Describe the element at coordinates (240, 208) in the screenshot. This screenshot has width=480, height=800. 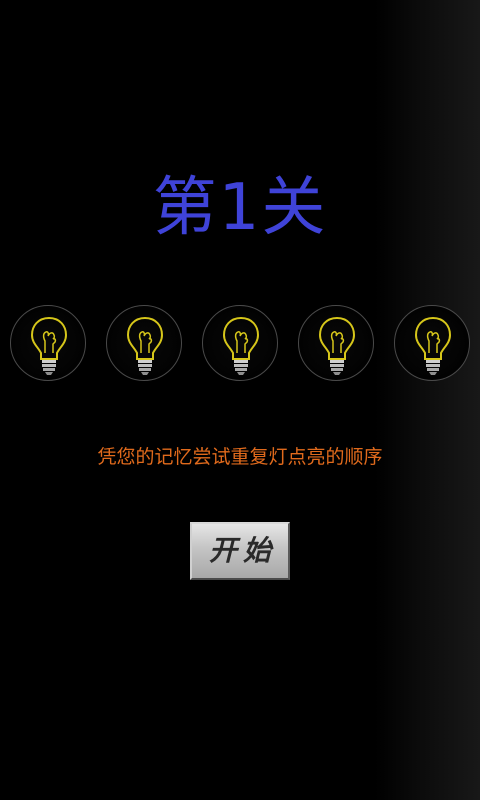
I see `level-title: 第1关` at that location.